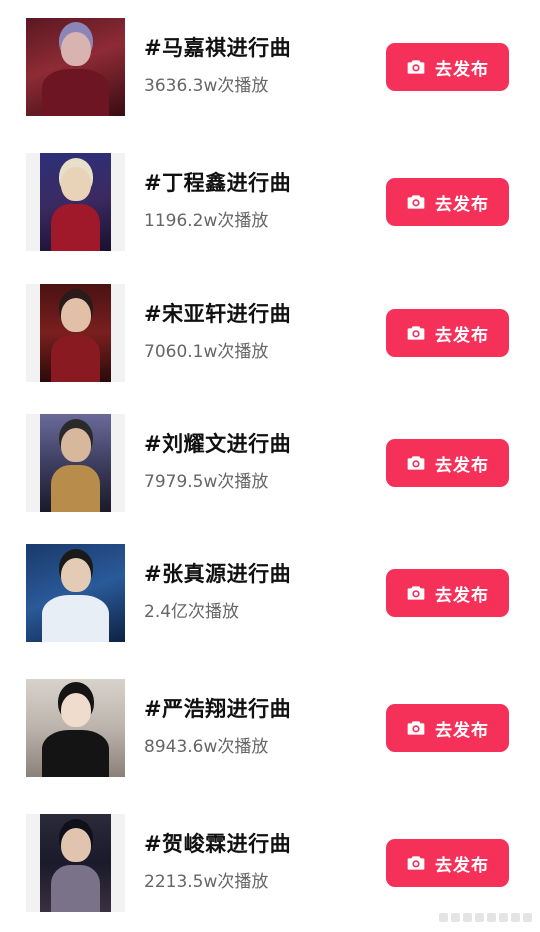 The image size is (540, 932). I want to click on play-count: 7979.5w次播放, so click(206, 482).